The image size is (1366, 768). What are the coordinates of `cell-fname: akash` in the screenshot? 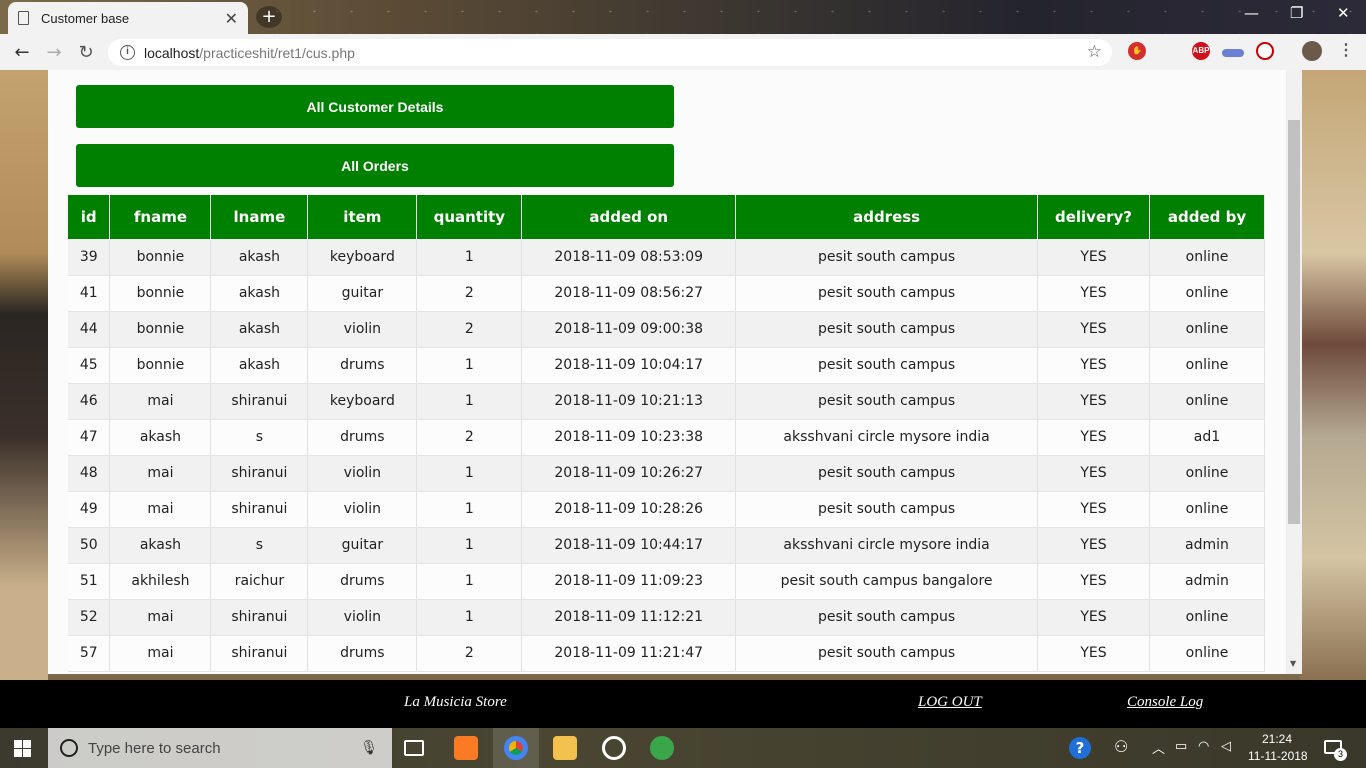 It's located at (160, 545).